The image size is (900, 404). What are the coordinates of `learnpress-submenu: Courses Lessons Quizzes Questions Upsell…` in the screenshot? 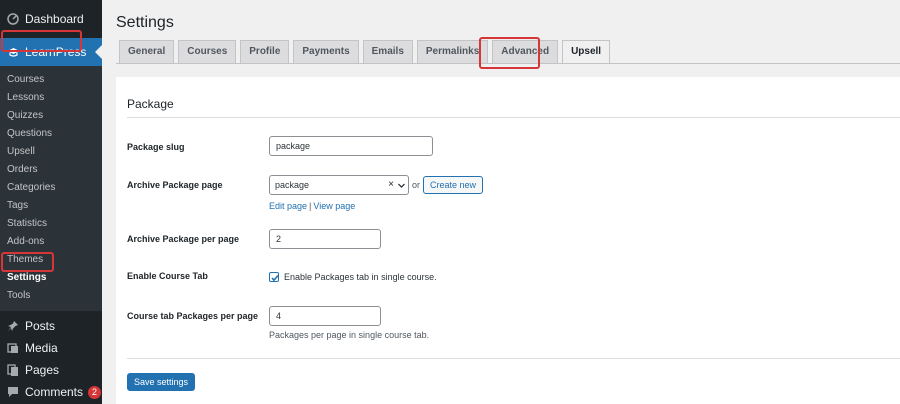 It's located at (51, 188).